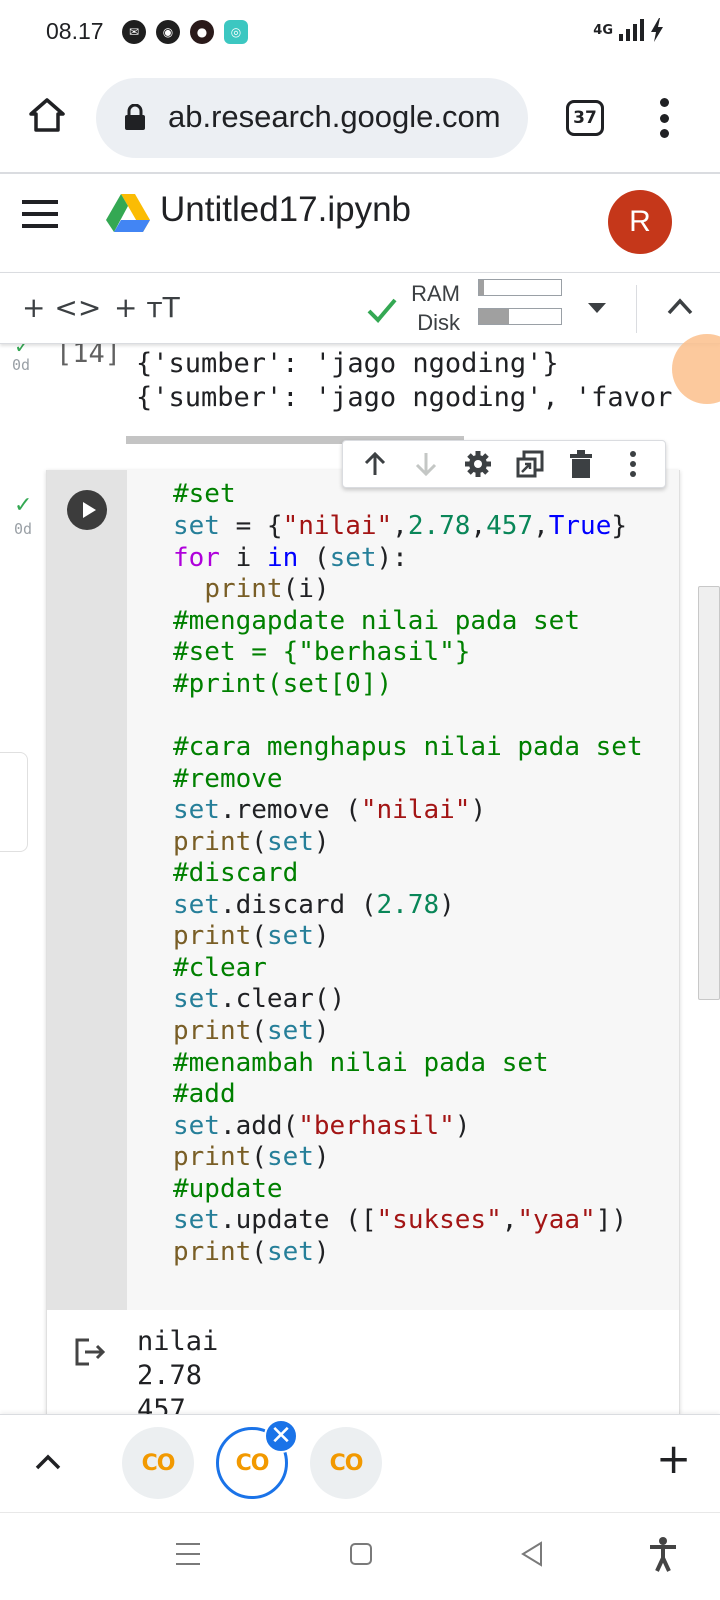  I want to click on network-type-label: 4G, so click(603, 30).